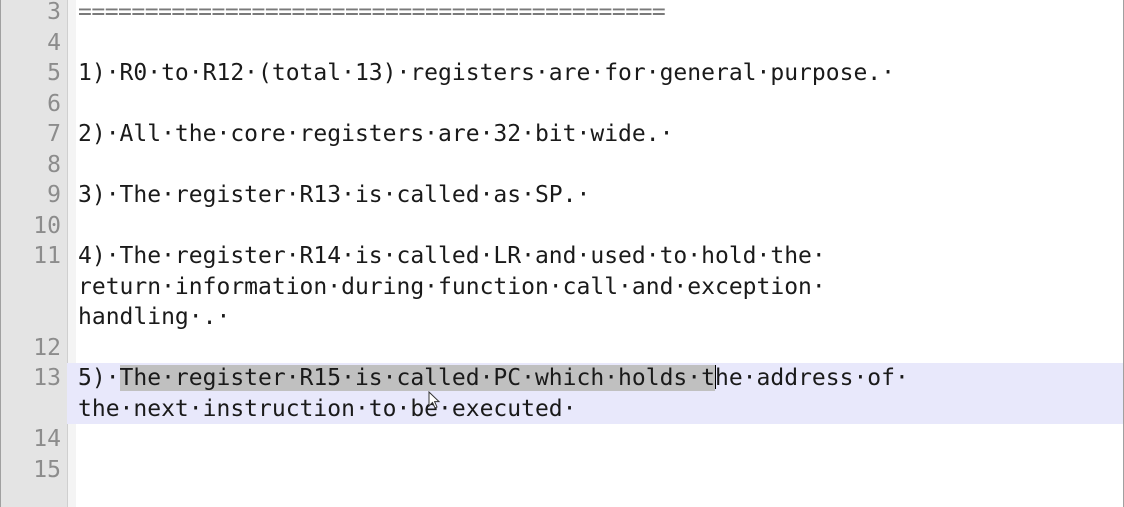 The image size is (1124, 507). I want to click on line-prefix: 5)·, so click(99, 378).